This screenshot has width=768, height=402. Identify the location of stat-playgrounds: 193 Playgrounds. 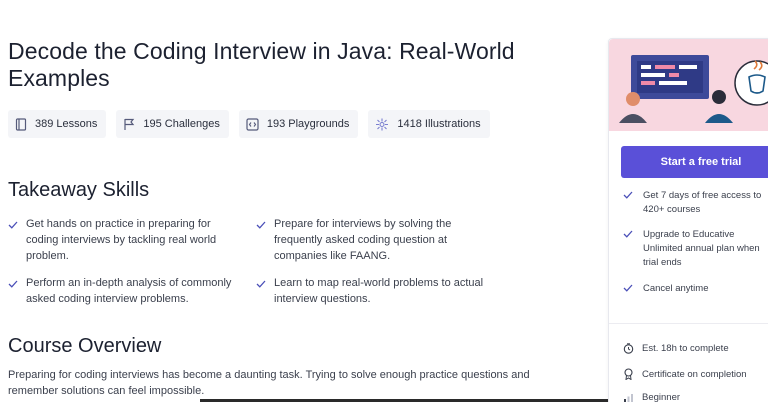
(298, 124).